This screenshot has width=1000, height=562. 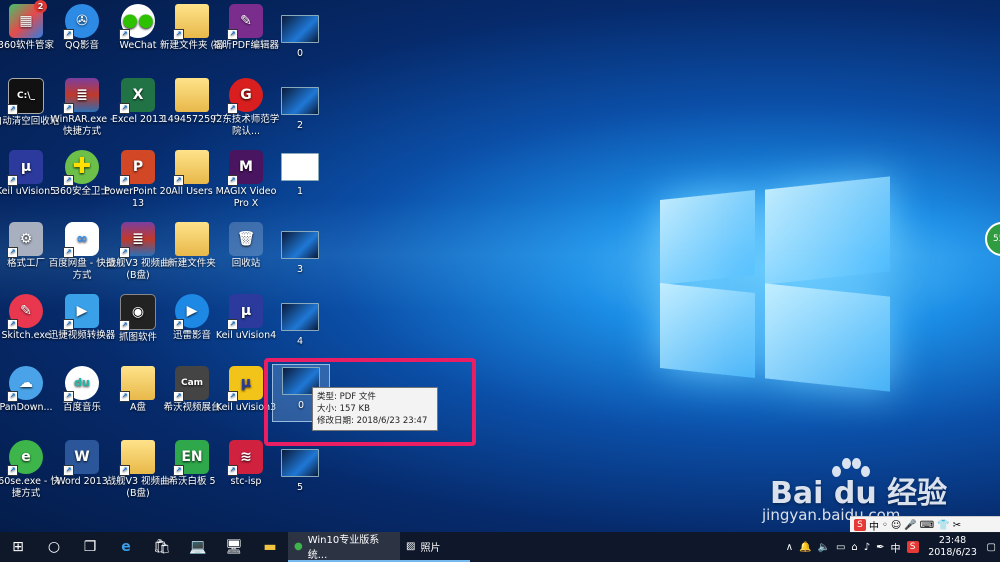 I want to click on auth-client-icon: G ↗, so click(x=245, y=96).